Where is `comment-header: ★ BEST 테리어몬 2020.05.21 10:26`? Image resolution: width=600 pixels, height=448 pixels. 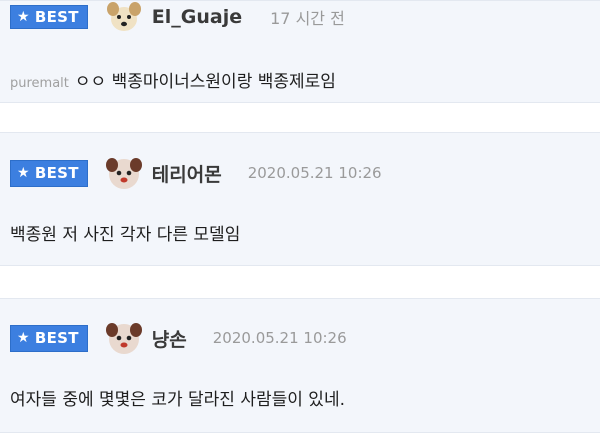 comment-header: ★ BEST 테리어몬 2020.05.21 10:26 is located at coordinates (196, 173).